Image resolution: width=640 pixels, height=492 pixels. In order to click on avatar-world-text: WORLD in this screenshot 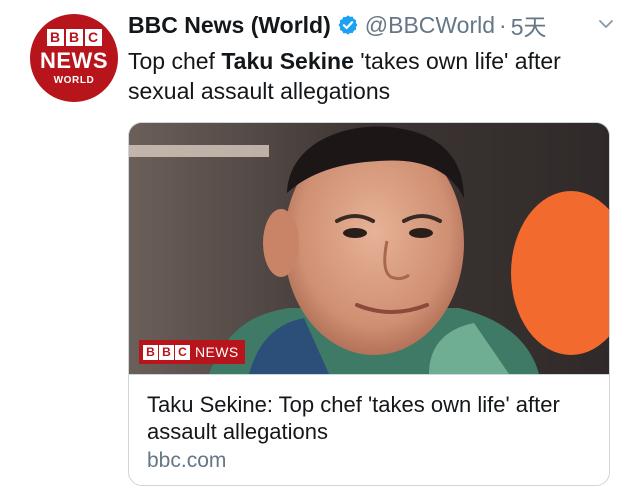, I will do `click(74, 80)`.